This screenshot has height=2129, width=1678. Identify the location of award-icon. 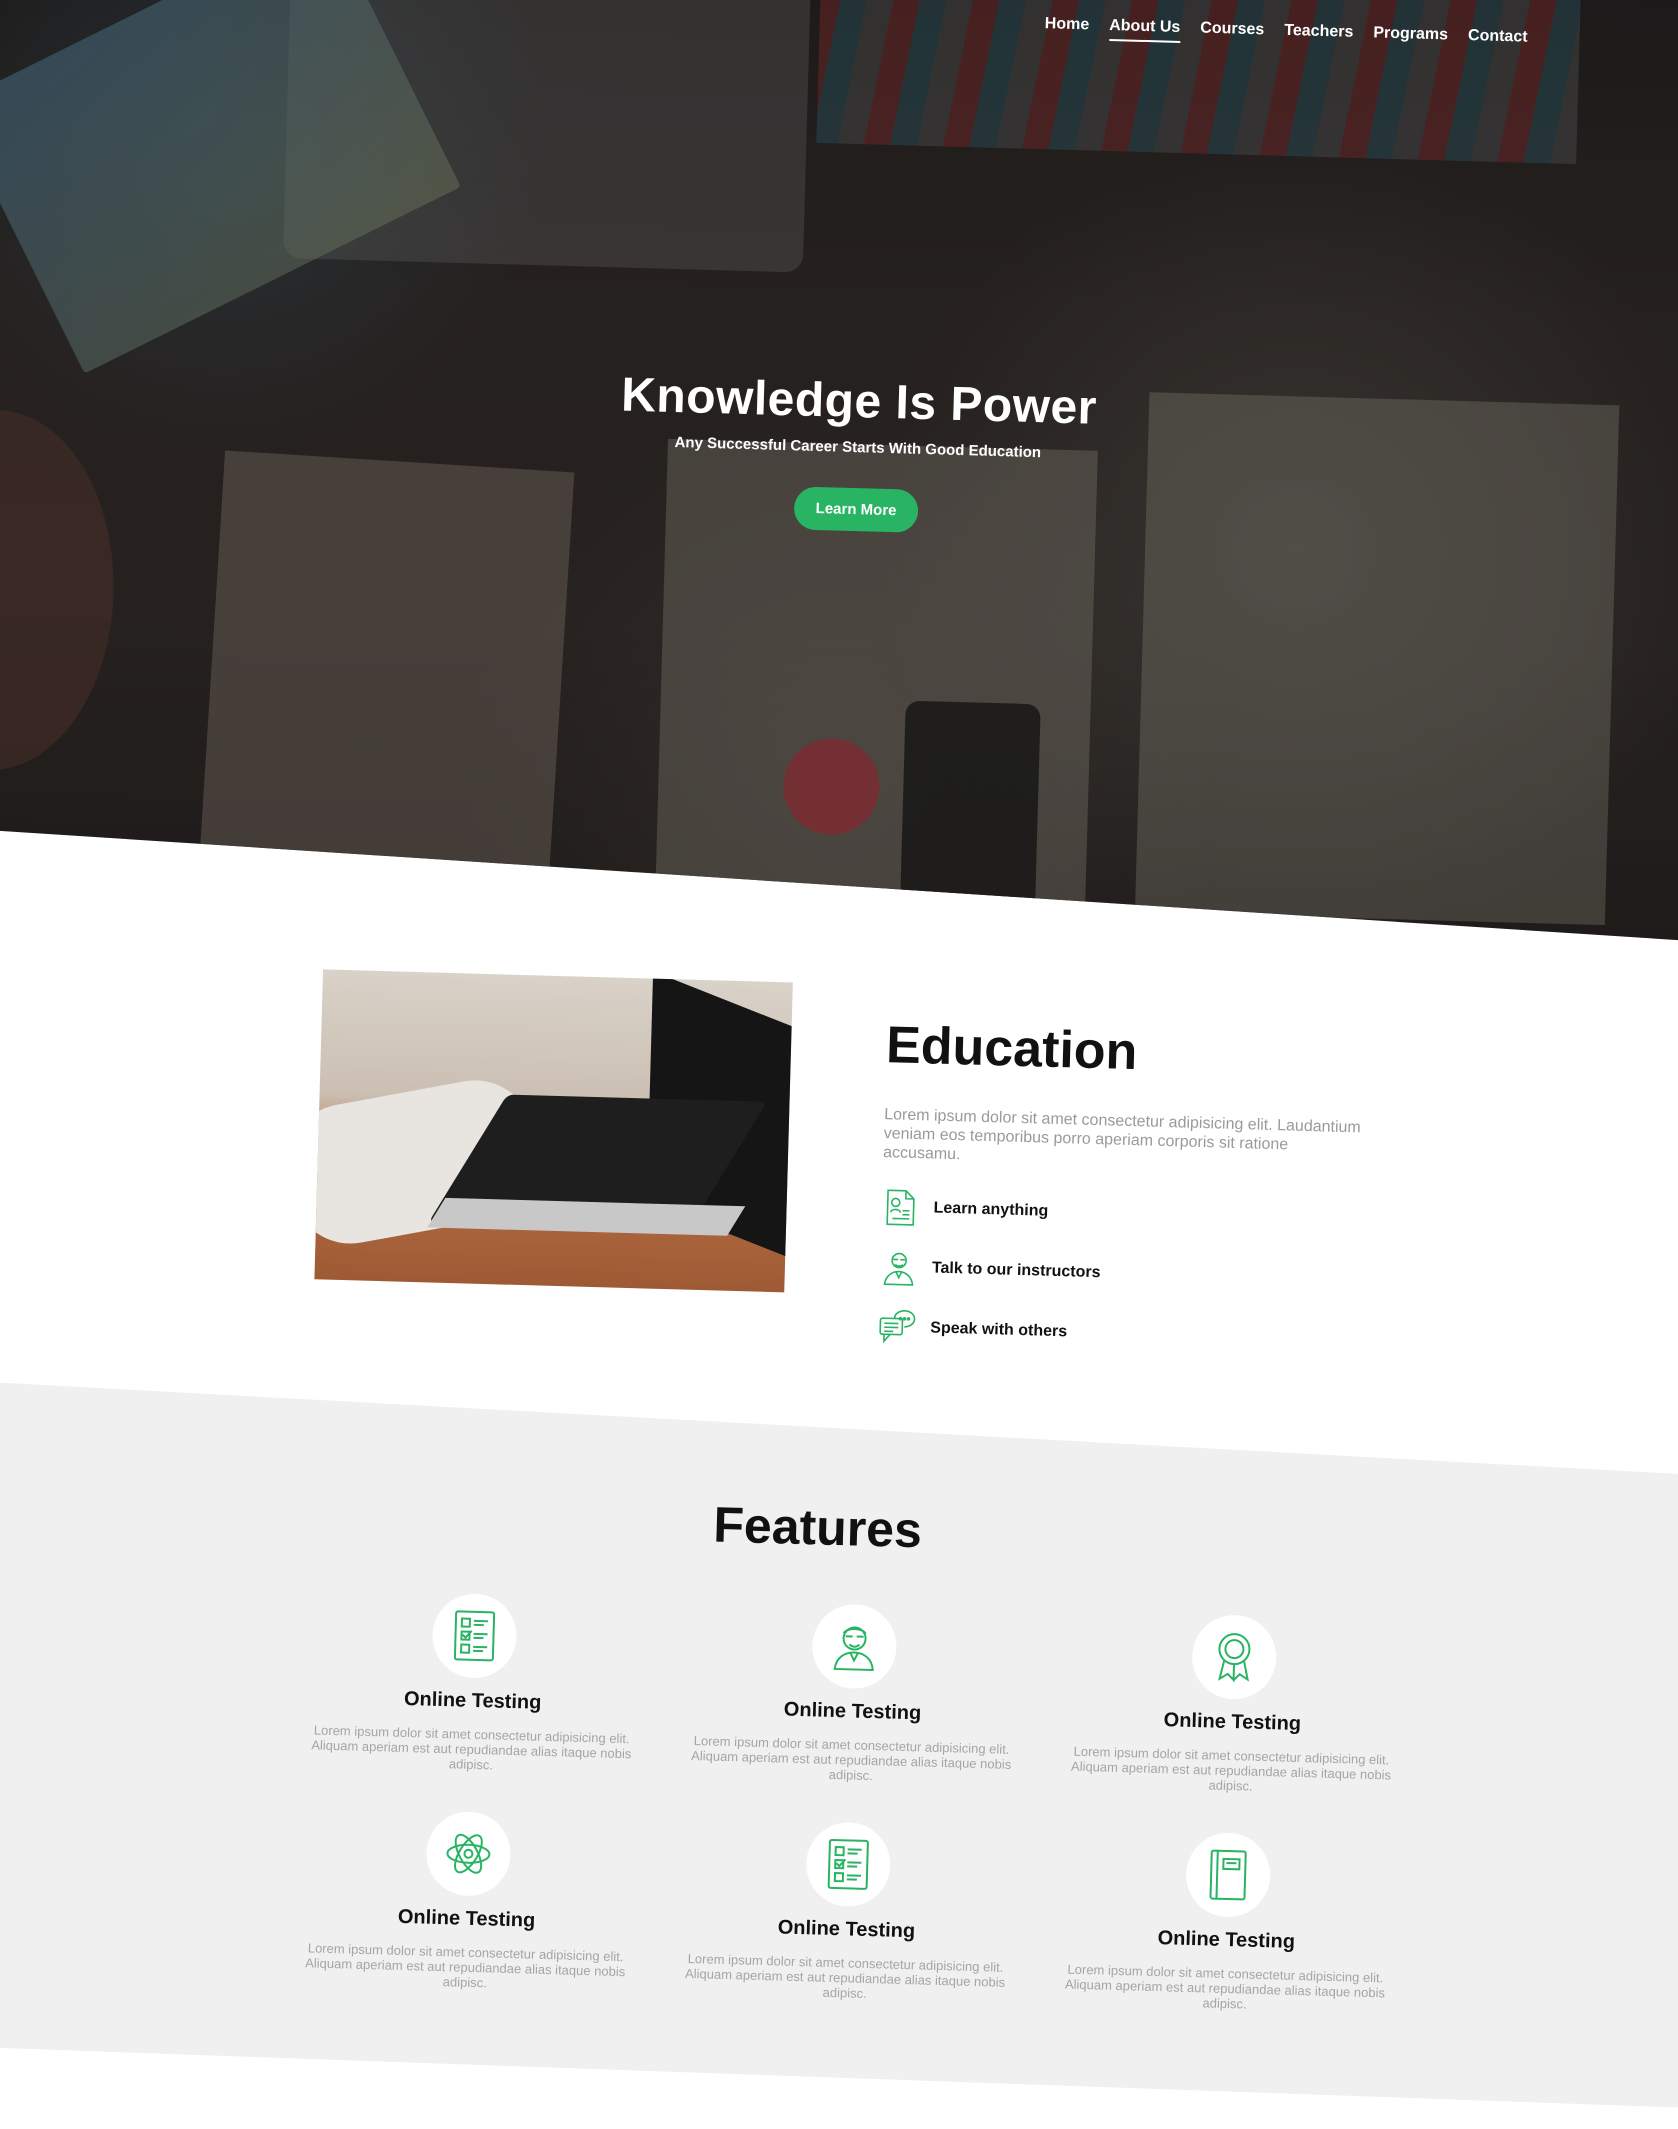
(1233, 1656).